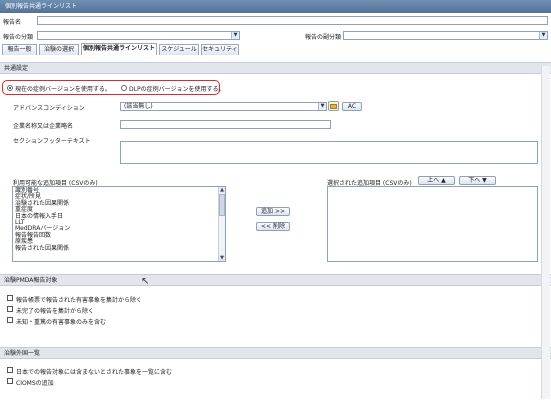 The height and width of the screenshot is (400, 551). What do you see at coordinates (12, 22) in the screenshot?
I see `report-name-label: 報告名` at bounding box center [12, 22].